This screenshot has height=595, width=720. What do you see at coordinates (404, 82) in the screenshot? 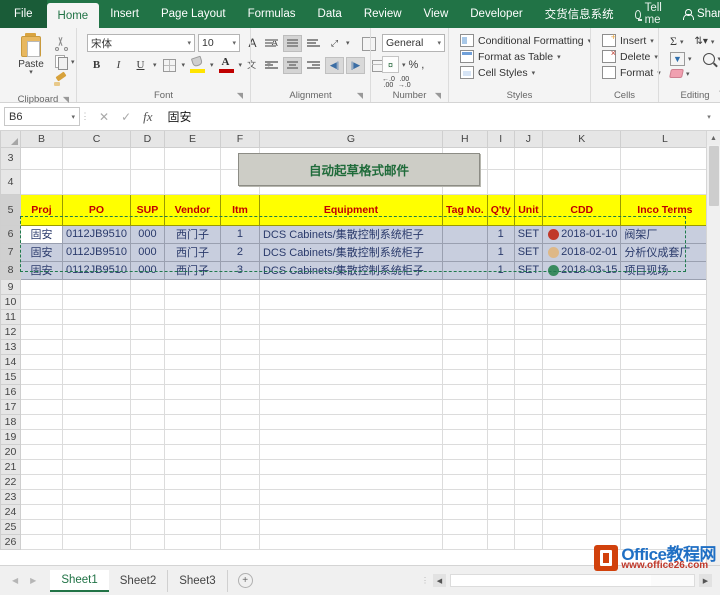
I see `decrease-decimal-button: .00 →.0` at bounding box center [404, 82].